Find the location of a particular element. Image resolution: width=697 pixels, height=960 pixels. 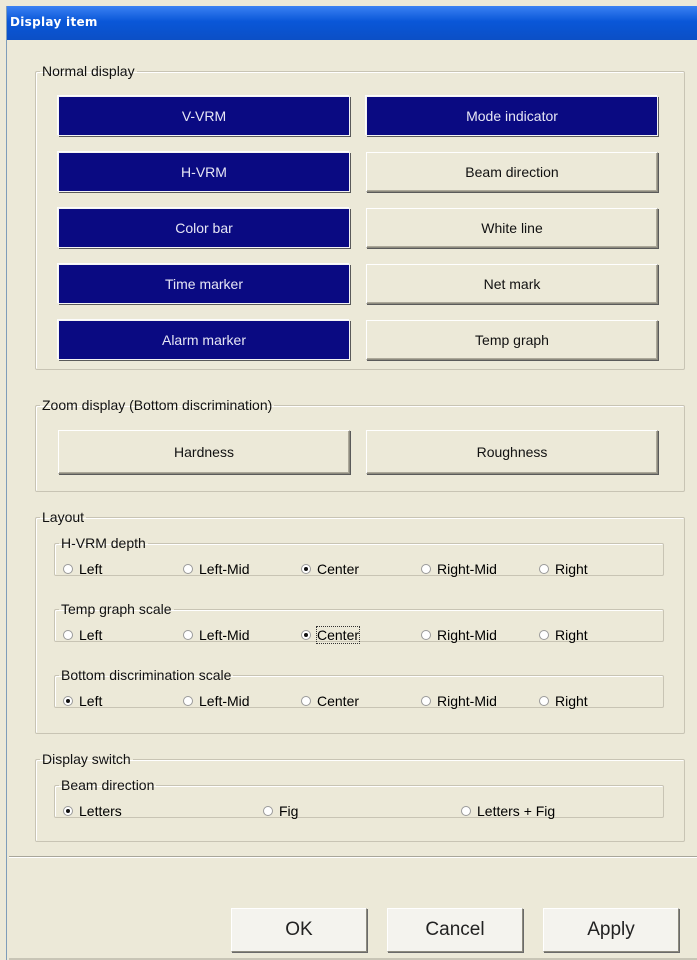

beam-direction-button: Beam direction is located at coordinates (512, 172).